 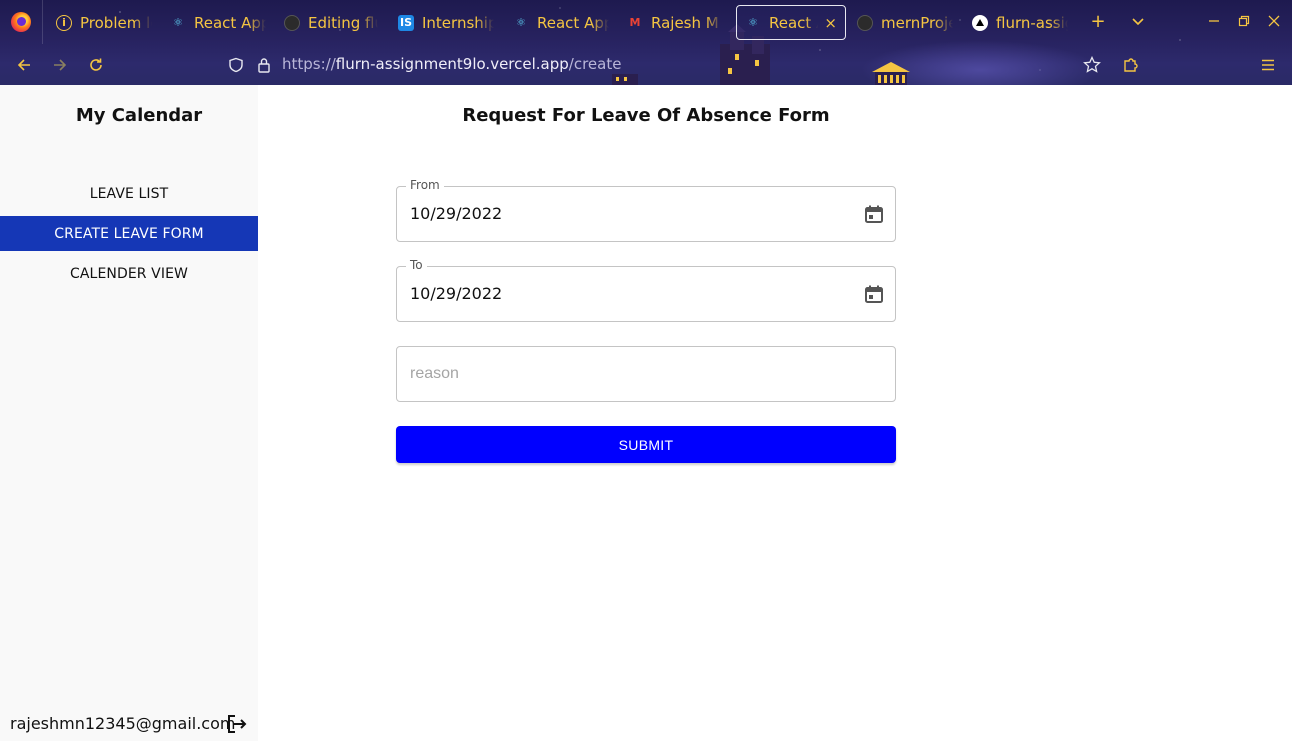 I want to click on info-icon: i, so click(x=64, y=22).